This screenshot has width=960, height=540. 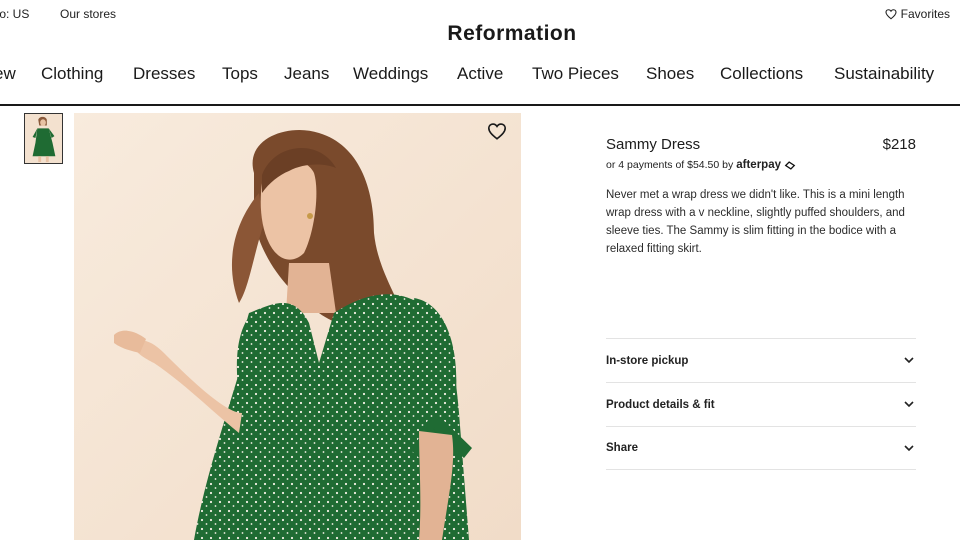 I want to click on nav-item-active: Active, so click(x=480, y=74).